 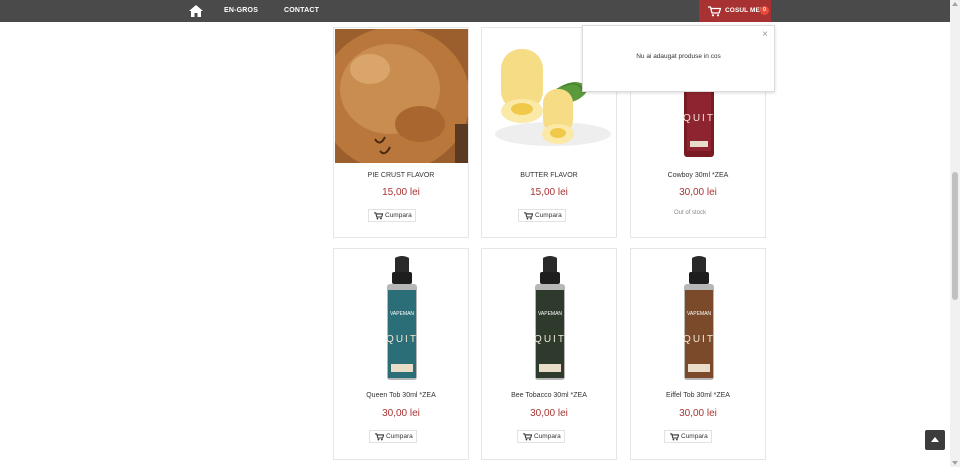 I want to click on product-name: BUTTER FLAVOR, so click(x=549, y=175).